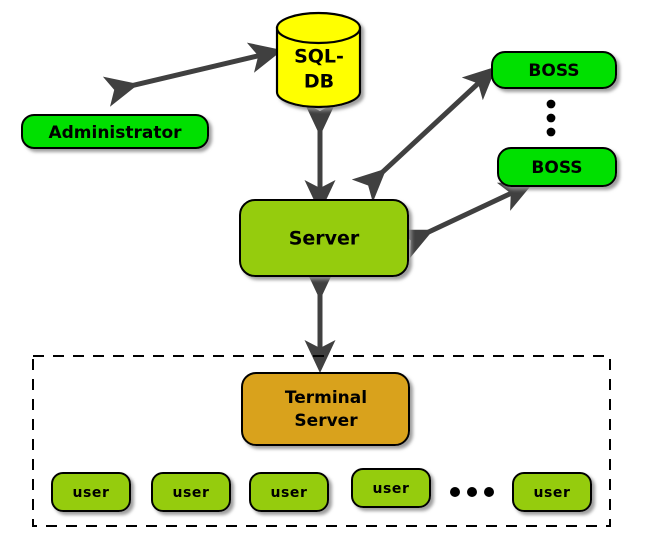  I want to click on terminal-server-node, so click(325, 409).